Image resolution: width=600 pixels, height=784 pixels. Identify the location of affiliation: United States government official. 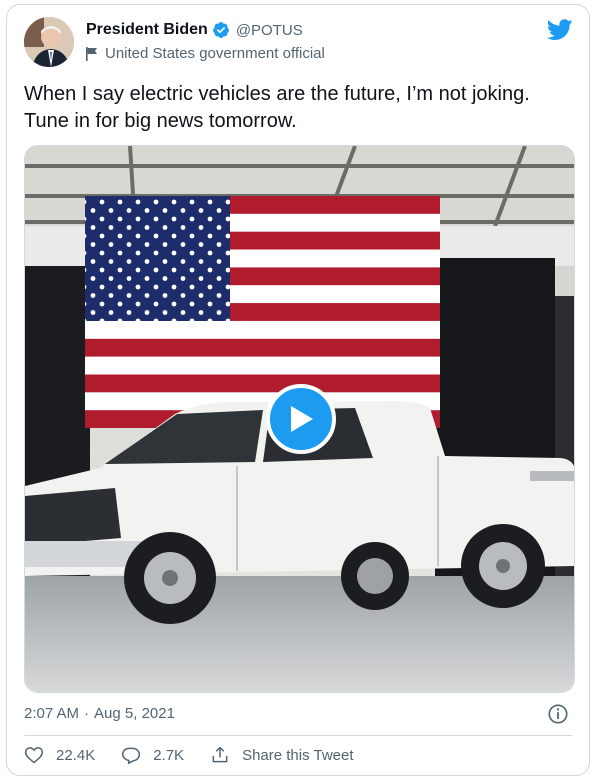
(205, 53).